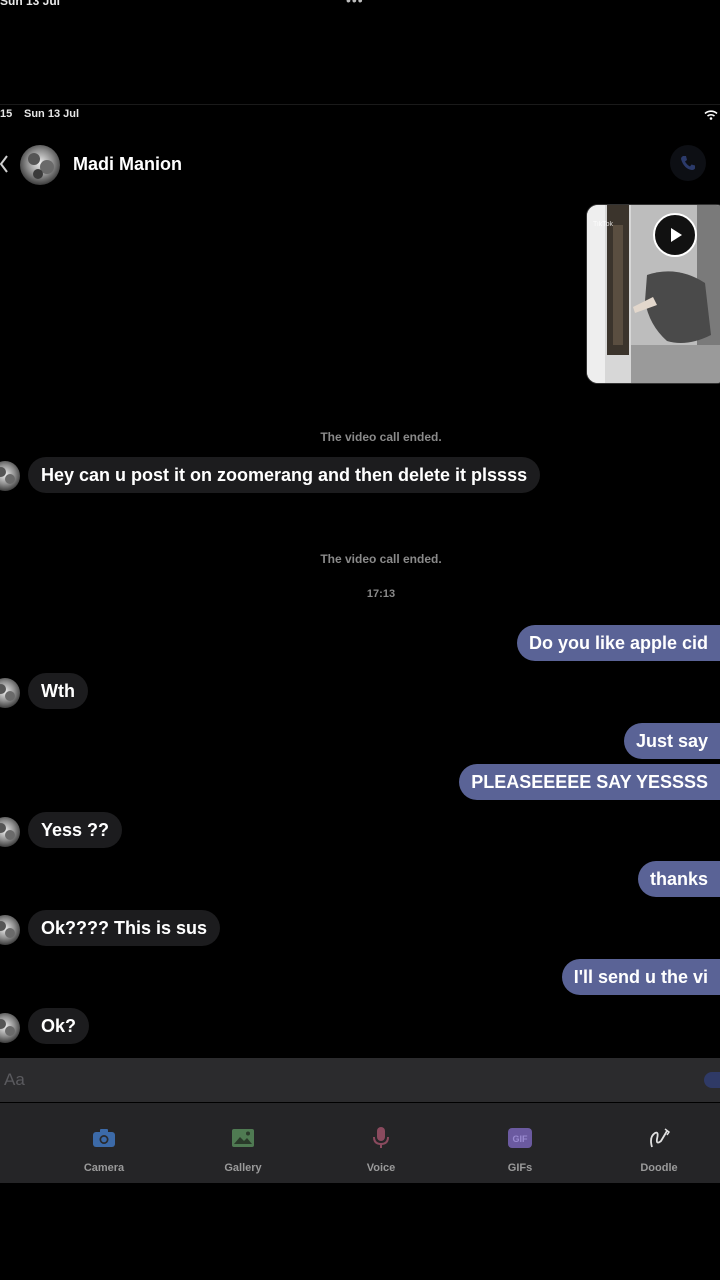 This screenshot has height=1280, width=720. What do you see at coordinates (243, 1168) in the screenshot?
I see `gallery-label: Gallery` at bounding box center [243, 1168].